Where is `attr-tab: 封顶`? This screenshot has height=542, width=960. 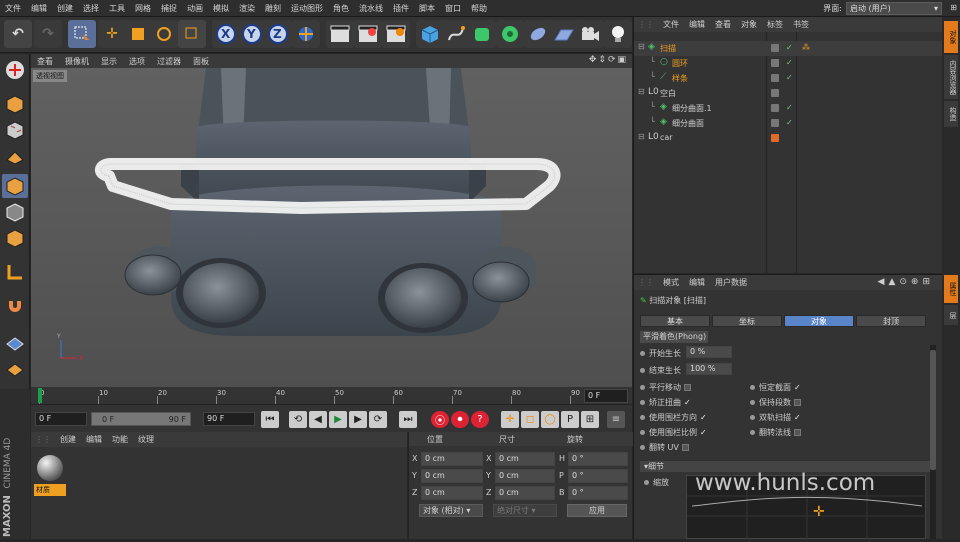
attr-tab: 封顶 is located at coordinates (891, 321).